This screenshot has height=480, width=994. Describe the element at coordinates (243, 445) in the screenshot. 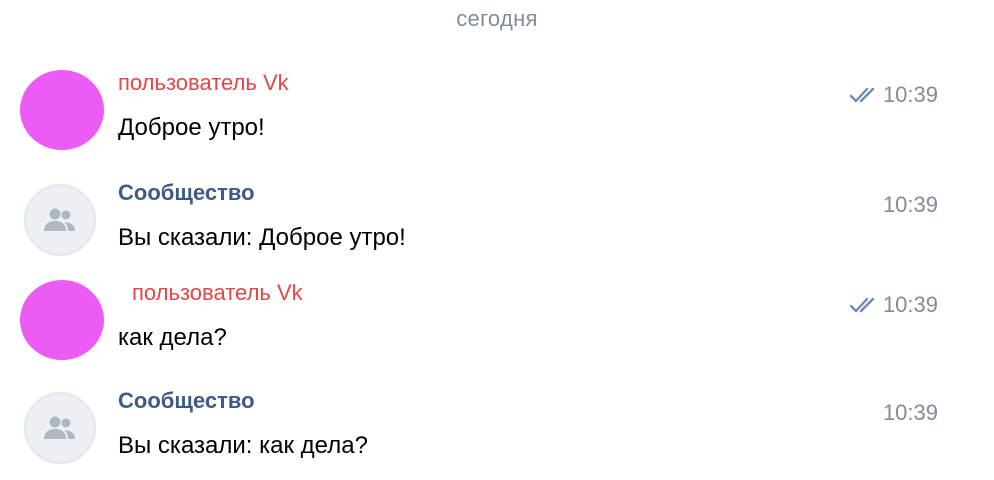

I see `message-text: Вы сказали: как дела?` at that location.